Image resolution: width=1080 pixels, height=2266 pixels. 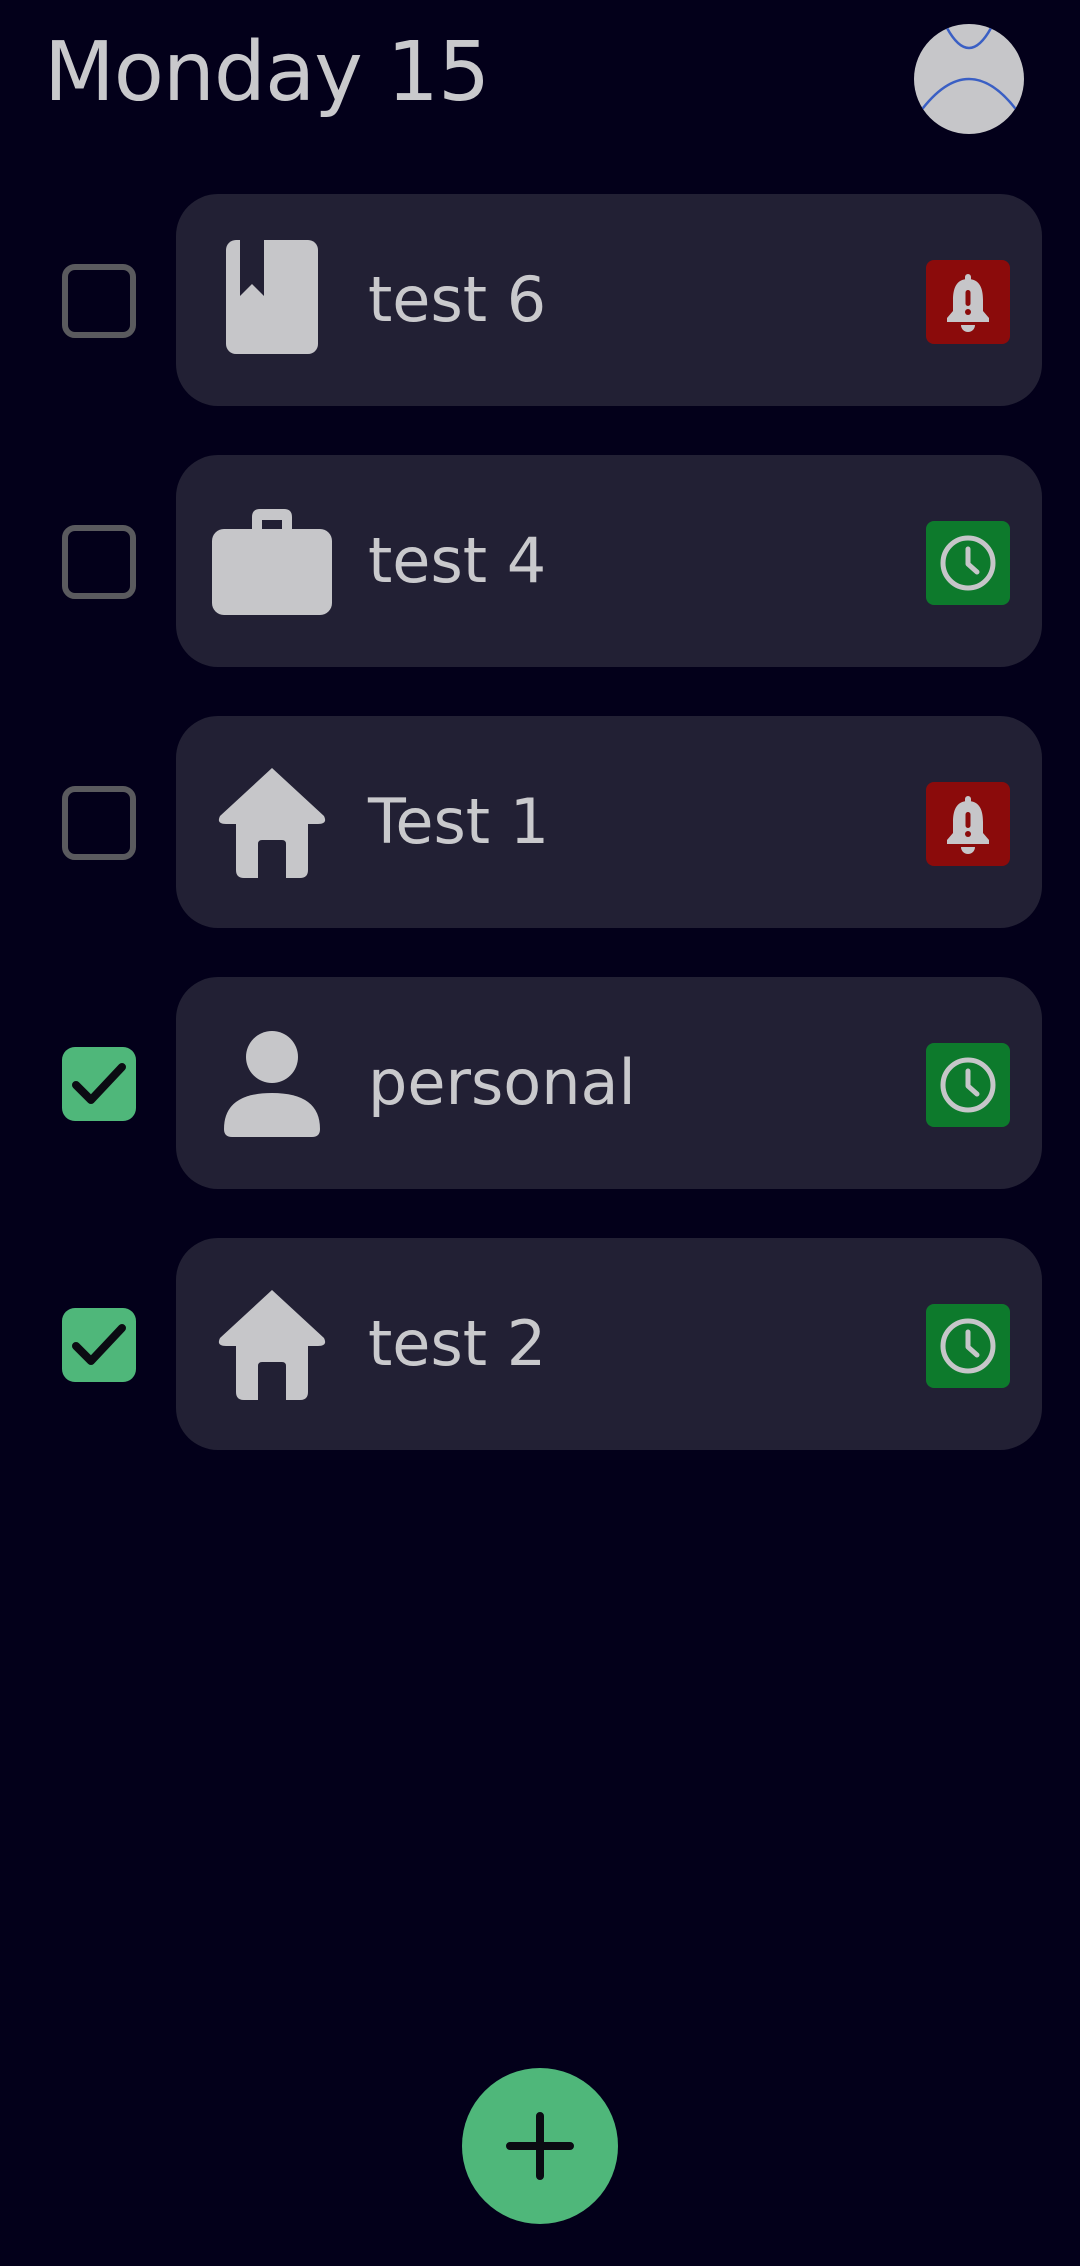 What do you see at coordinates (459, 821) in the screenshot?
I see `task-label: Test 1` at bounding box center [459, 821].